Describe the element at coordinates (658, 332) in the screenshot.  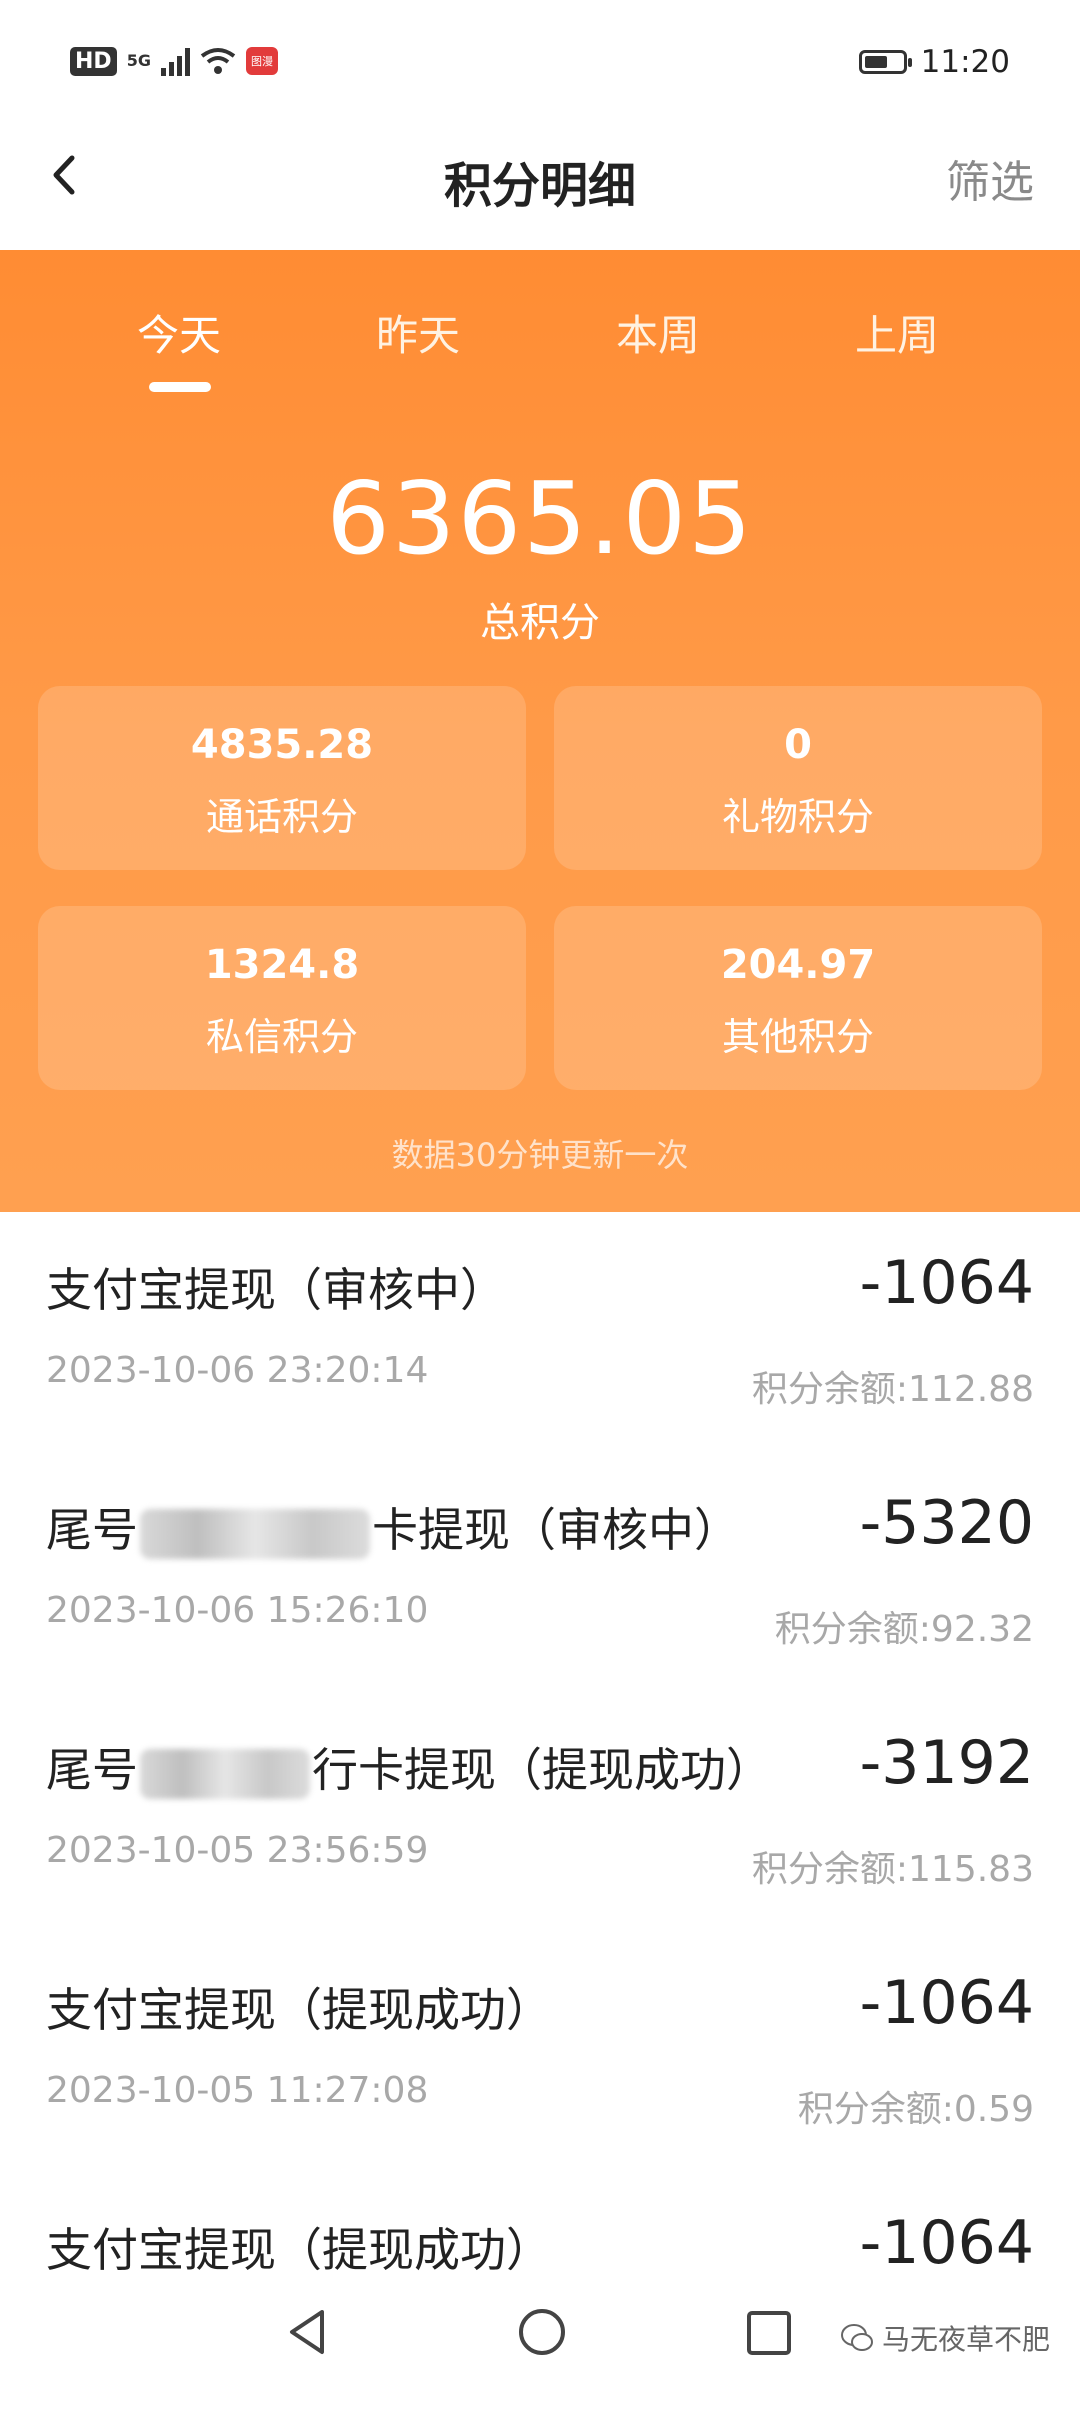
I see `tab-this-week: 本周` at that location.